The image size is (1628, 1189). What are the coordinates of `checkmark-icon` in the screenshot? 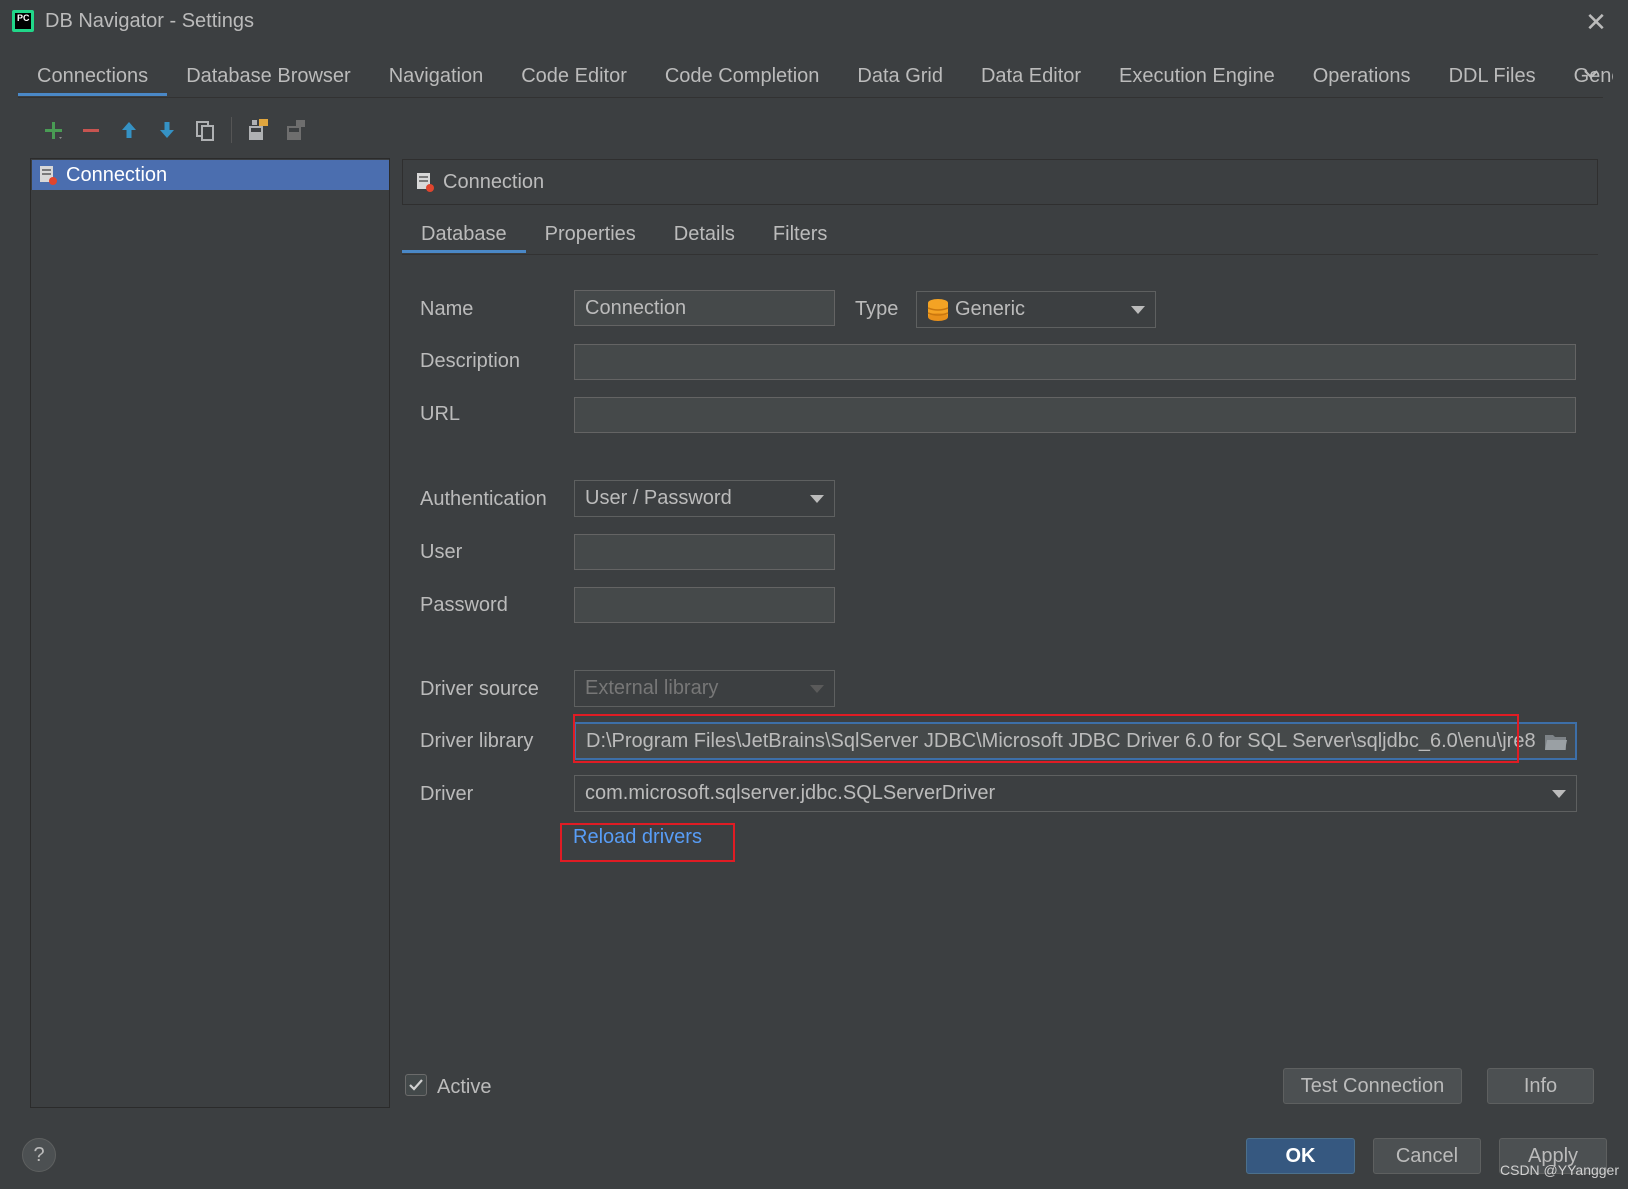 It's located at (416, 1085).